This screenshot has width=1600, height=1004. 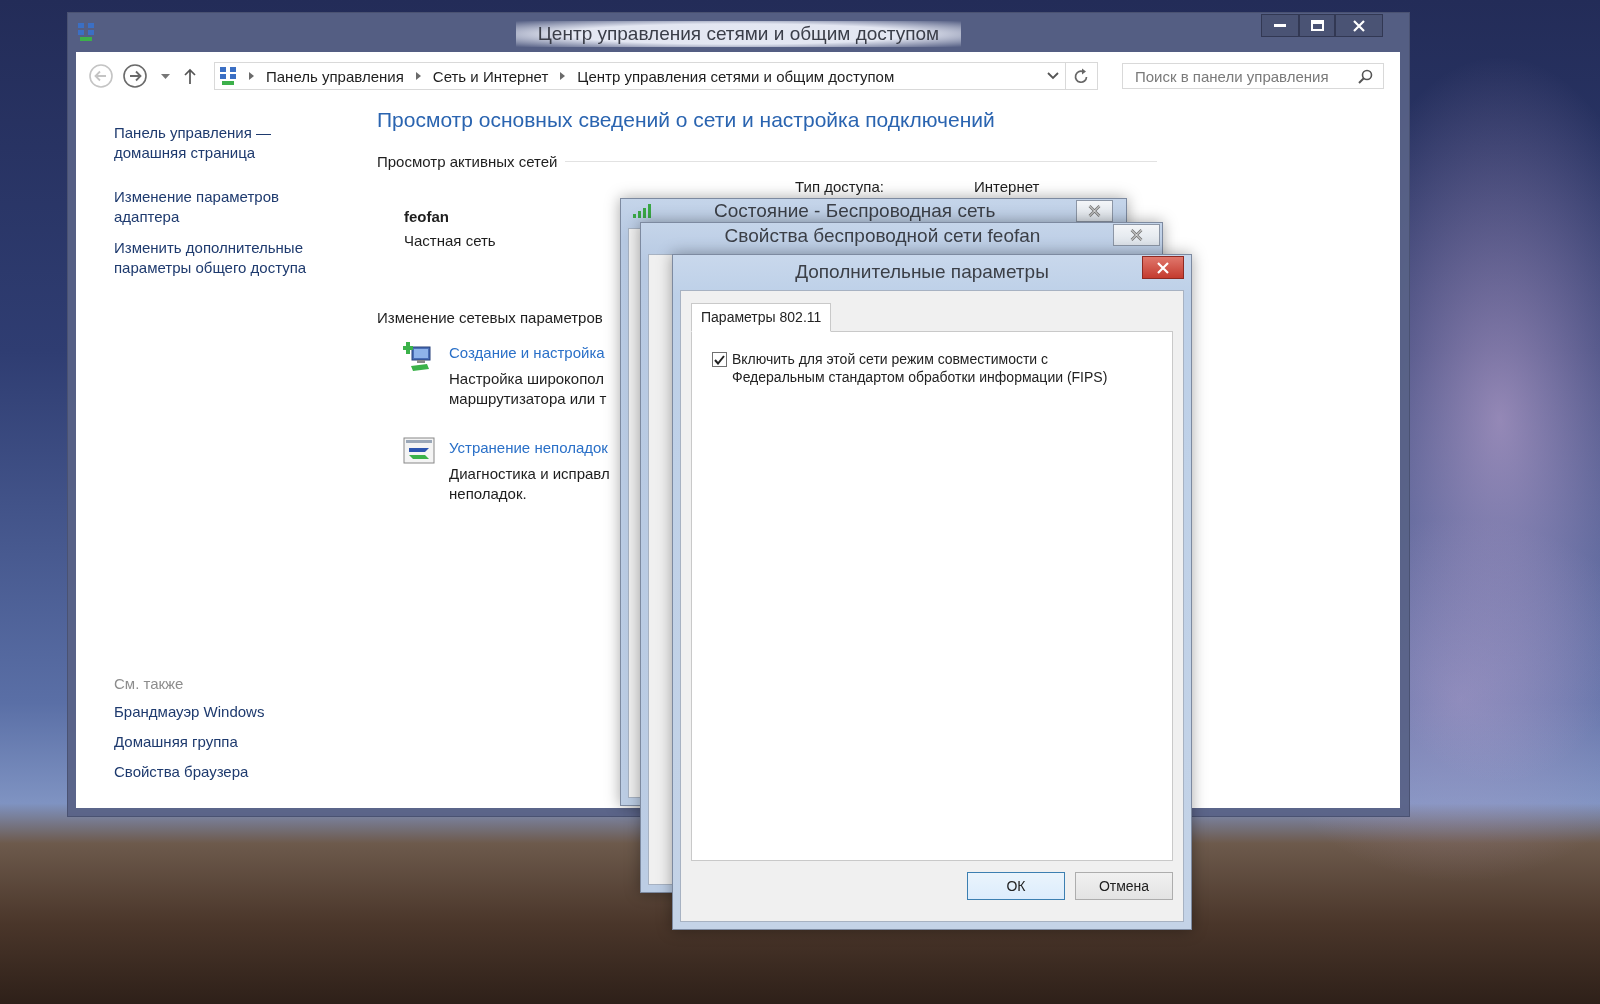 I want to click on maximize-button, so click(x=1317, y=25).